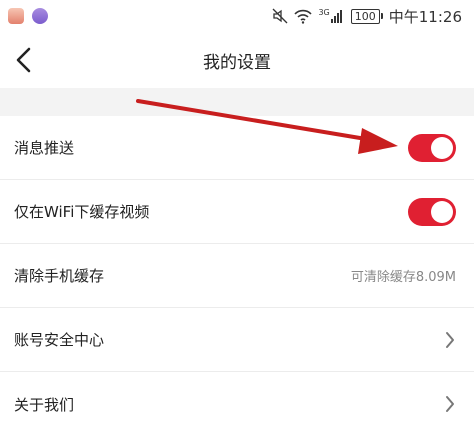 Image resolution: width=474 pixels, height=436 pixels. I want to click on setting-row-wifi-cache: 仅在WiFi下缓存视频, so click(237, 212).